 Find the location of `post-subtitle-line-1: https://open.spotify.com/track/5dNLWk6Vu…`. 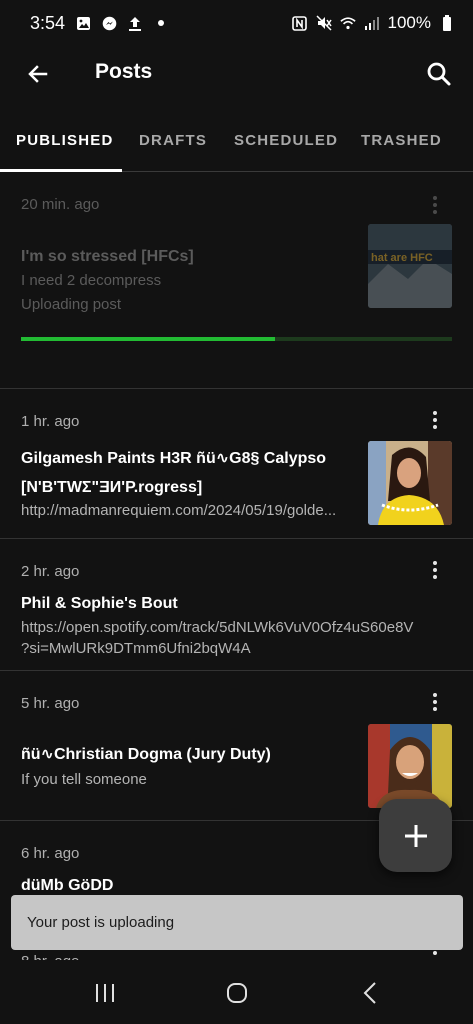

post-subtitle-line-1: https://open.spotify.com/track/5dNLWk6Vu… is located at coordinates (217, 627).